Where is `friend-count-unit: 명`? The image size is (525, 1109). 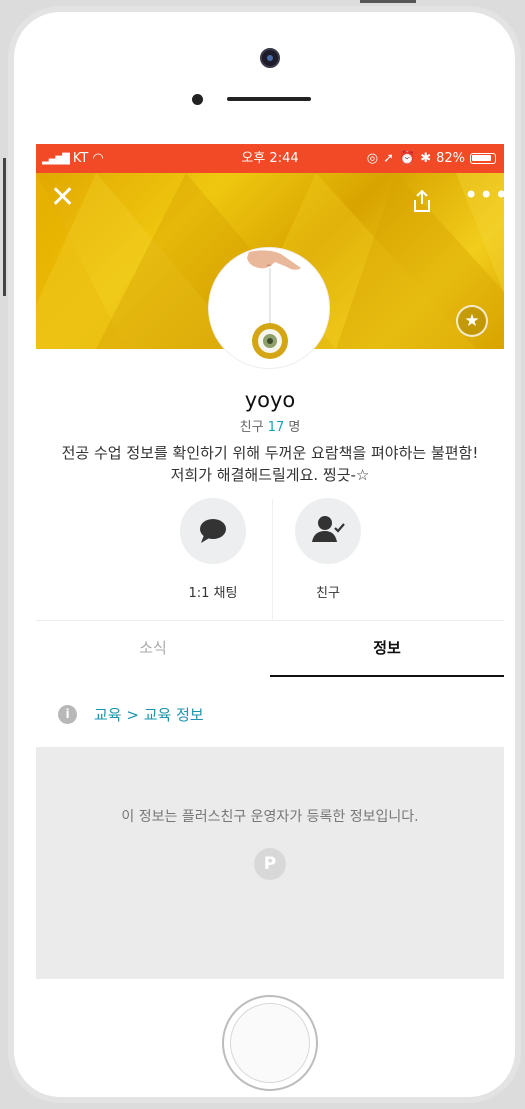 friend-count-unit: 명 is located at coordinates (294, 427).